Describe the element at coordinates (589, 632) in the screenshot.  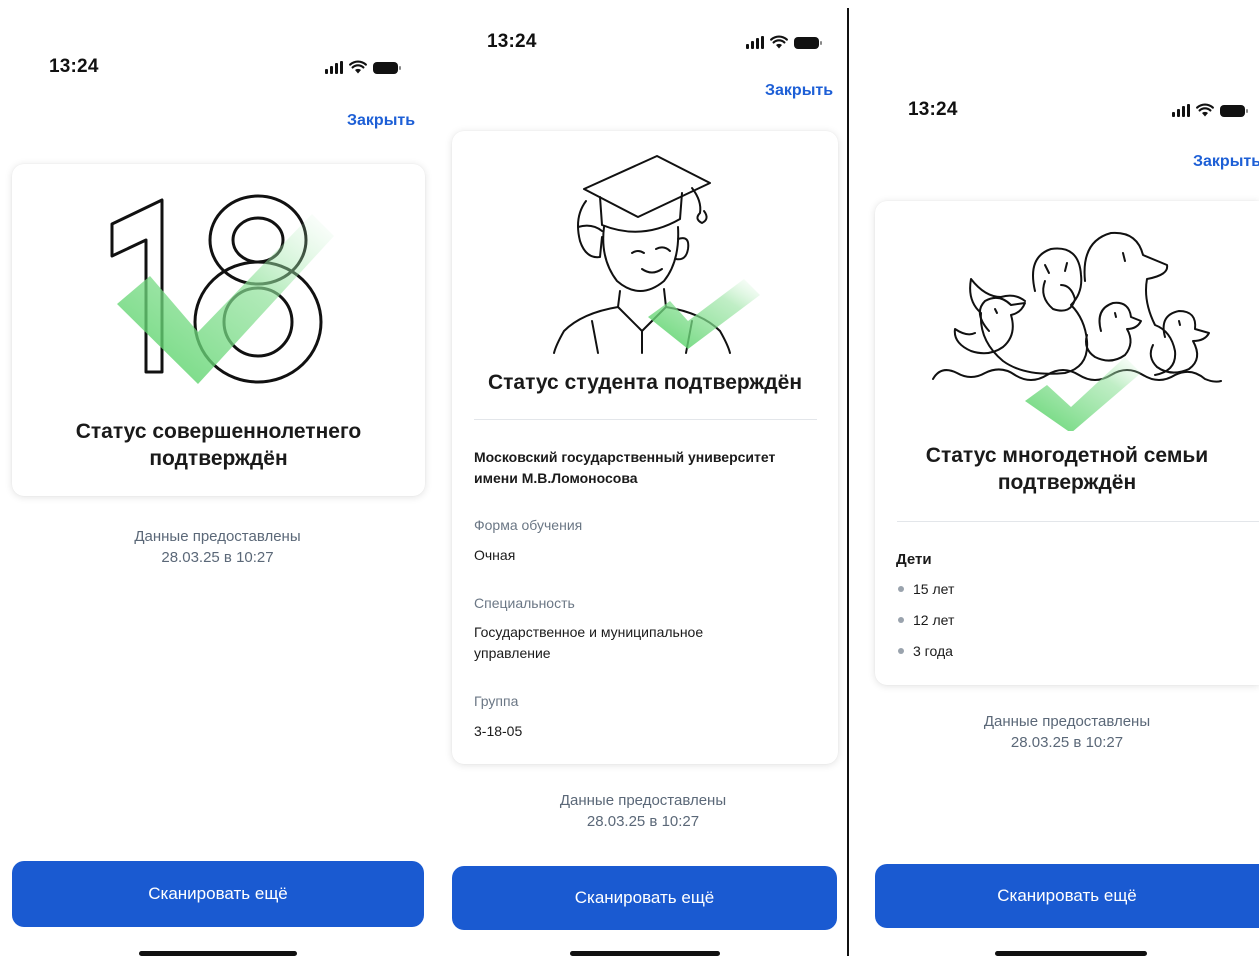
I see `field-value-line: Государственное и муниципальное` at that location.